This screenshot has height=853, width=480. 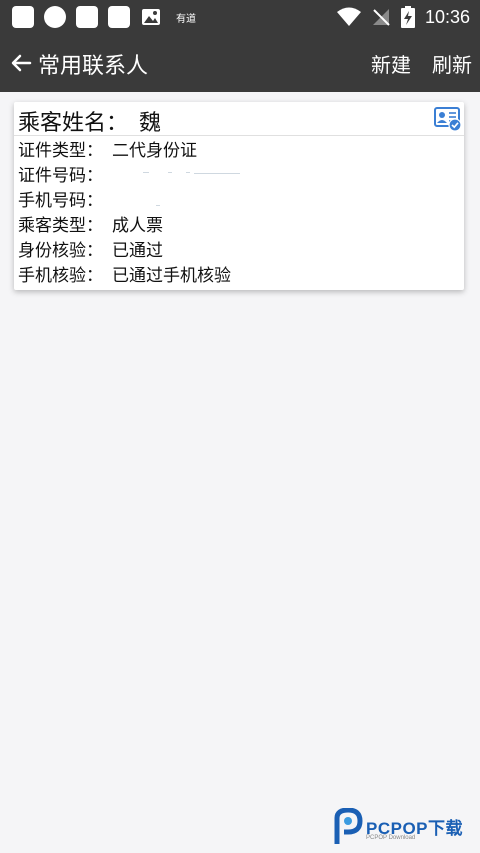 What do you see at coordinates (137, 251) in the screenshot?
I see `identity-verification-value: 已通过` at bounding box center [137, 251].